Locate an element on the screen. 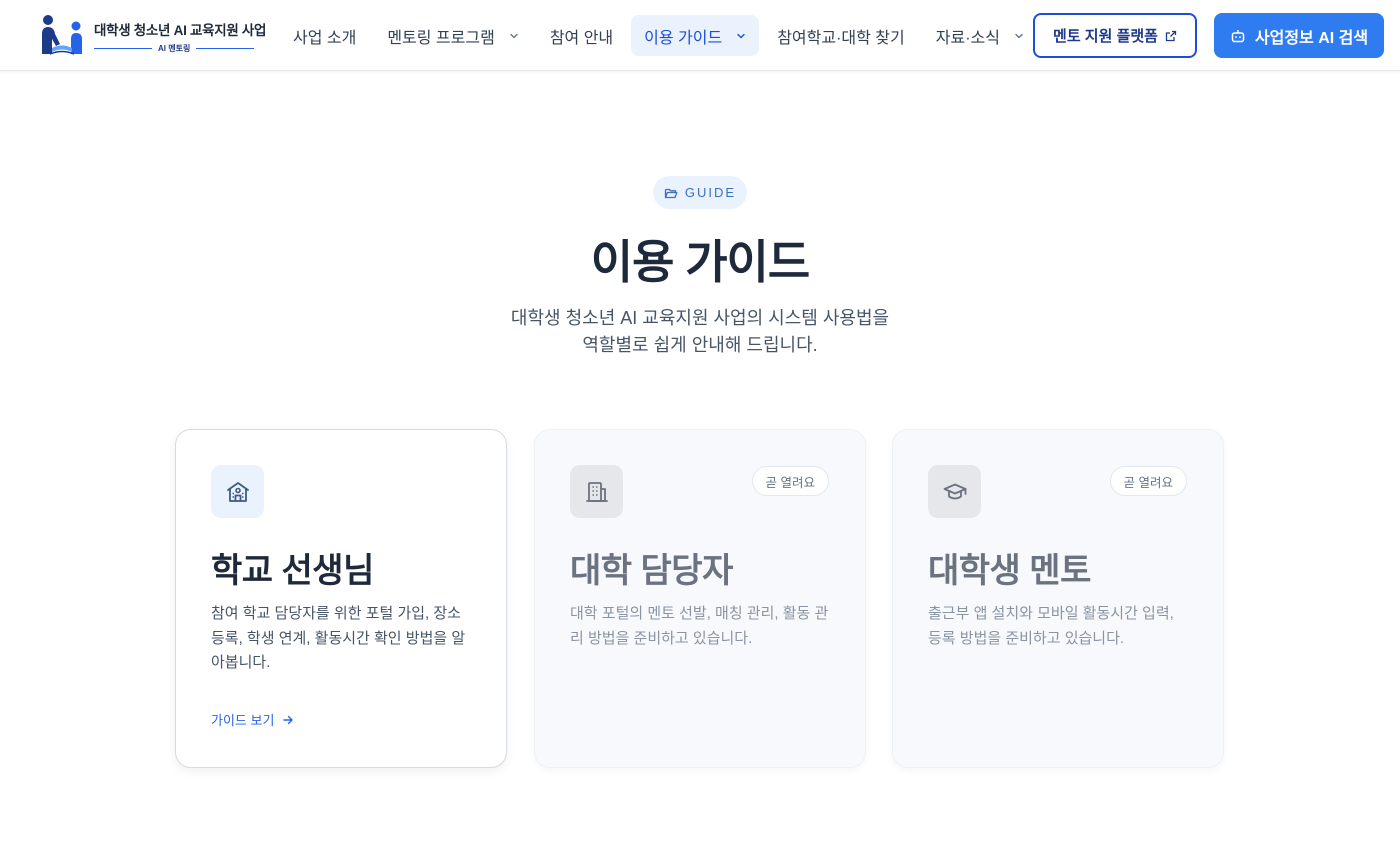 Image resolution: width=1400 pixels, height=864 pixels. view-guide-link: 가이드 보기 is located at coordinates (252, 719).